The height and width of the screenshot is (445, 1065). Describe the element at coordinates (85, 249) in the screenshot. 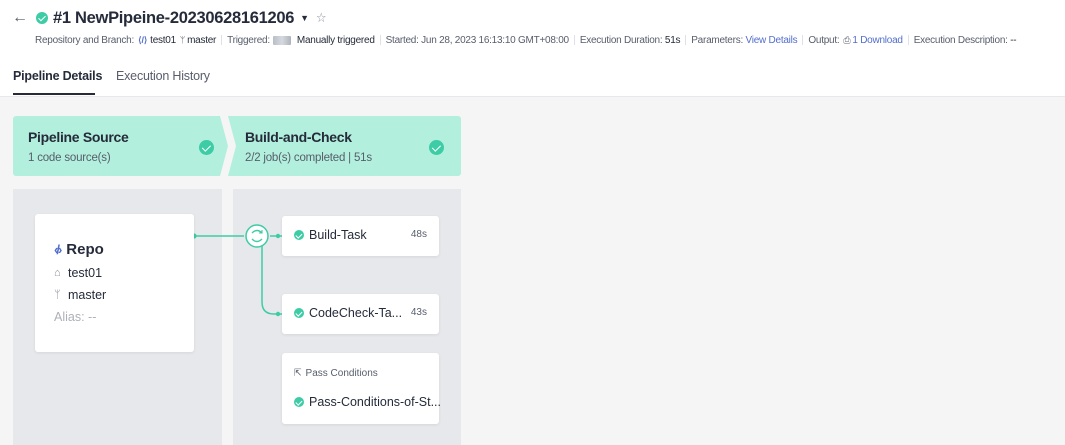

I see `source-name: Repo` at that location.